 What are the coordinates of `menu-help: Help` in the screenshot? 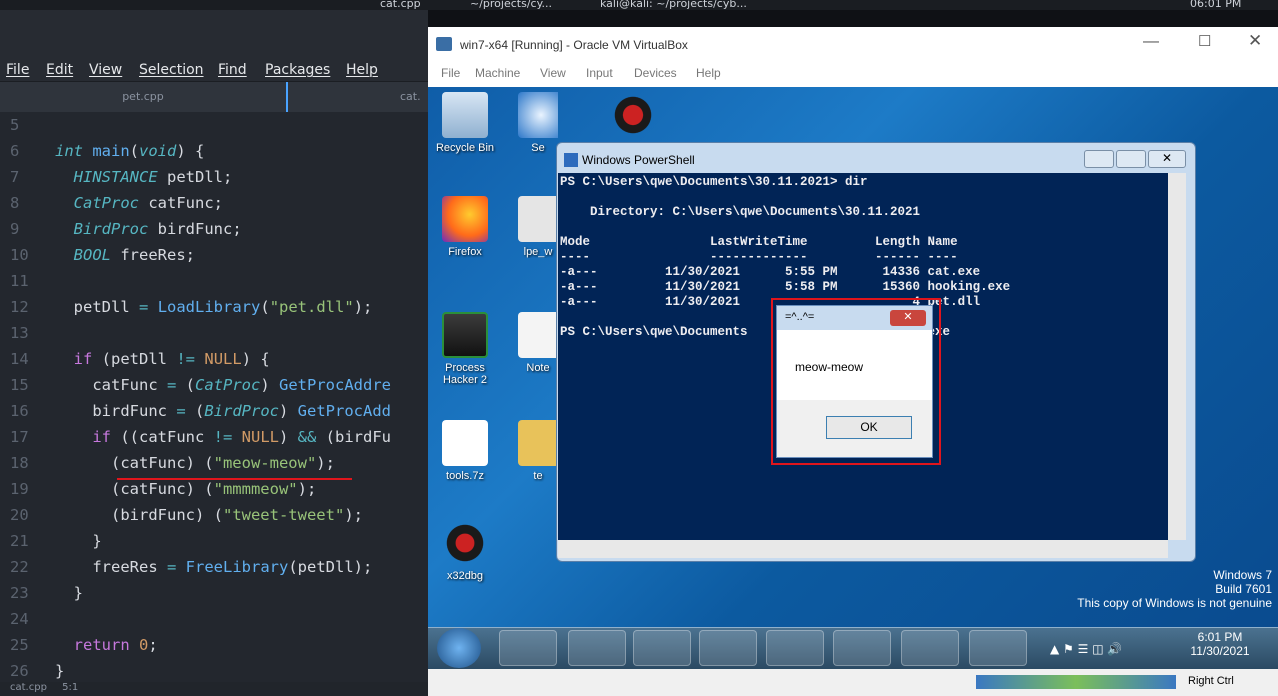 It's located at (362, 70).